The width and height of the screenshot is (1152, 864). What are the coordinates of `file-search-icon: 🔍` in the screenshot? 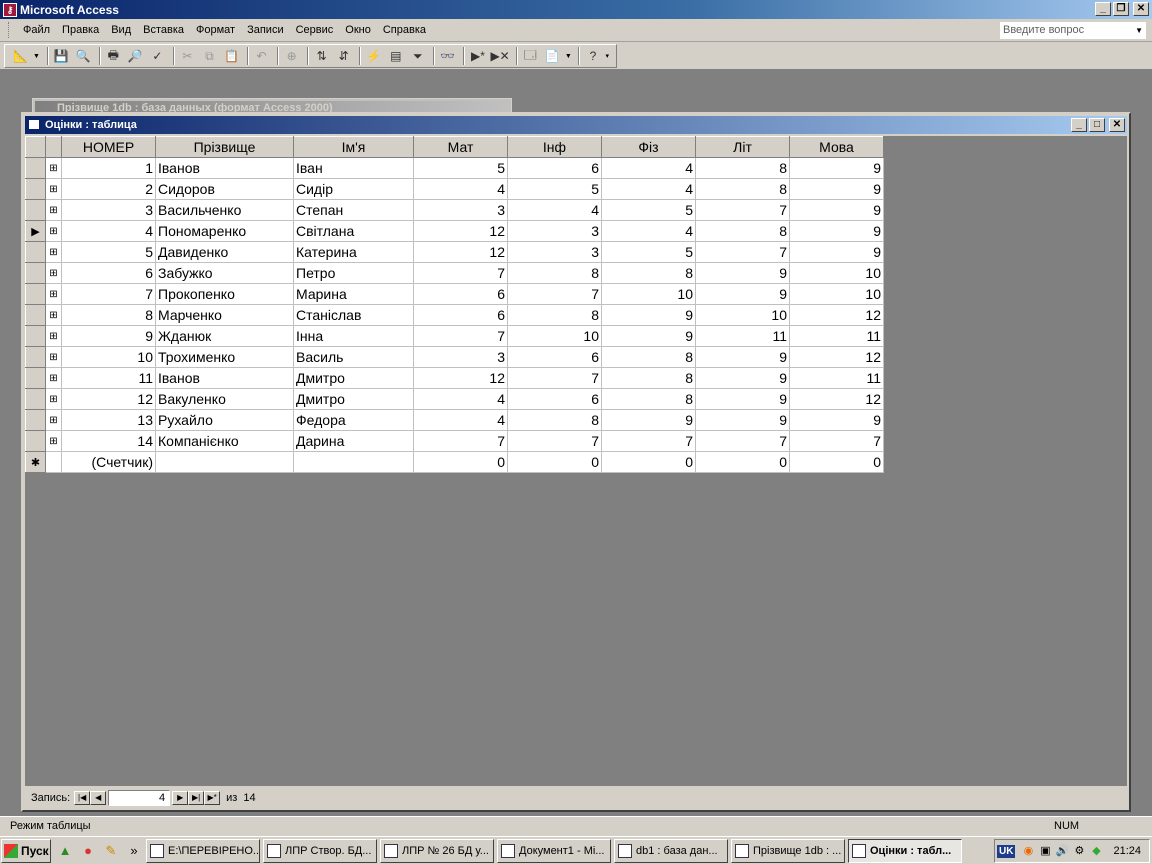 It's located at (83, 56).